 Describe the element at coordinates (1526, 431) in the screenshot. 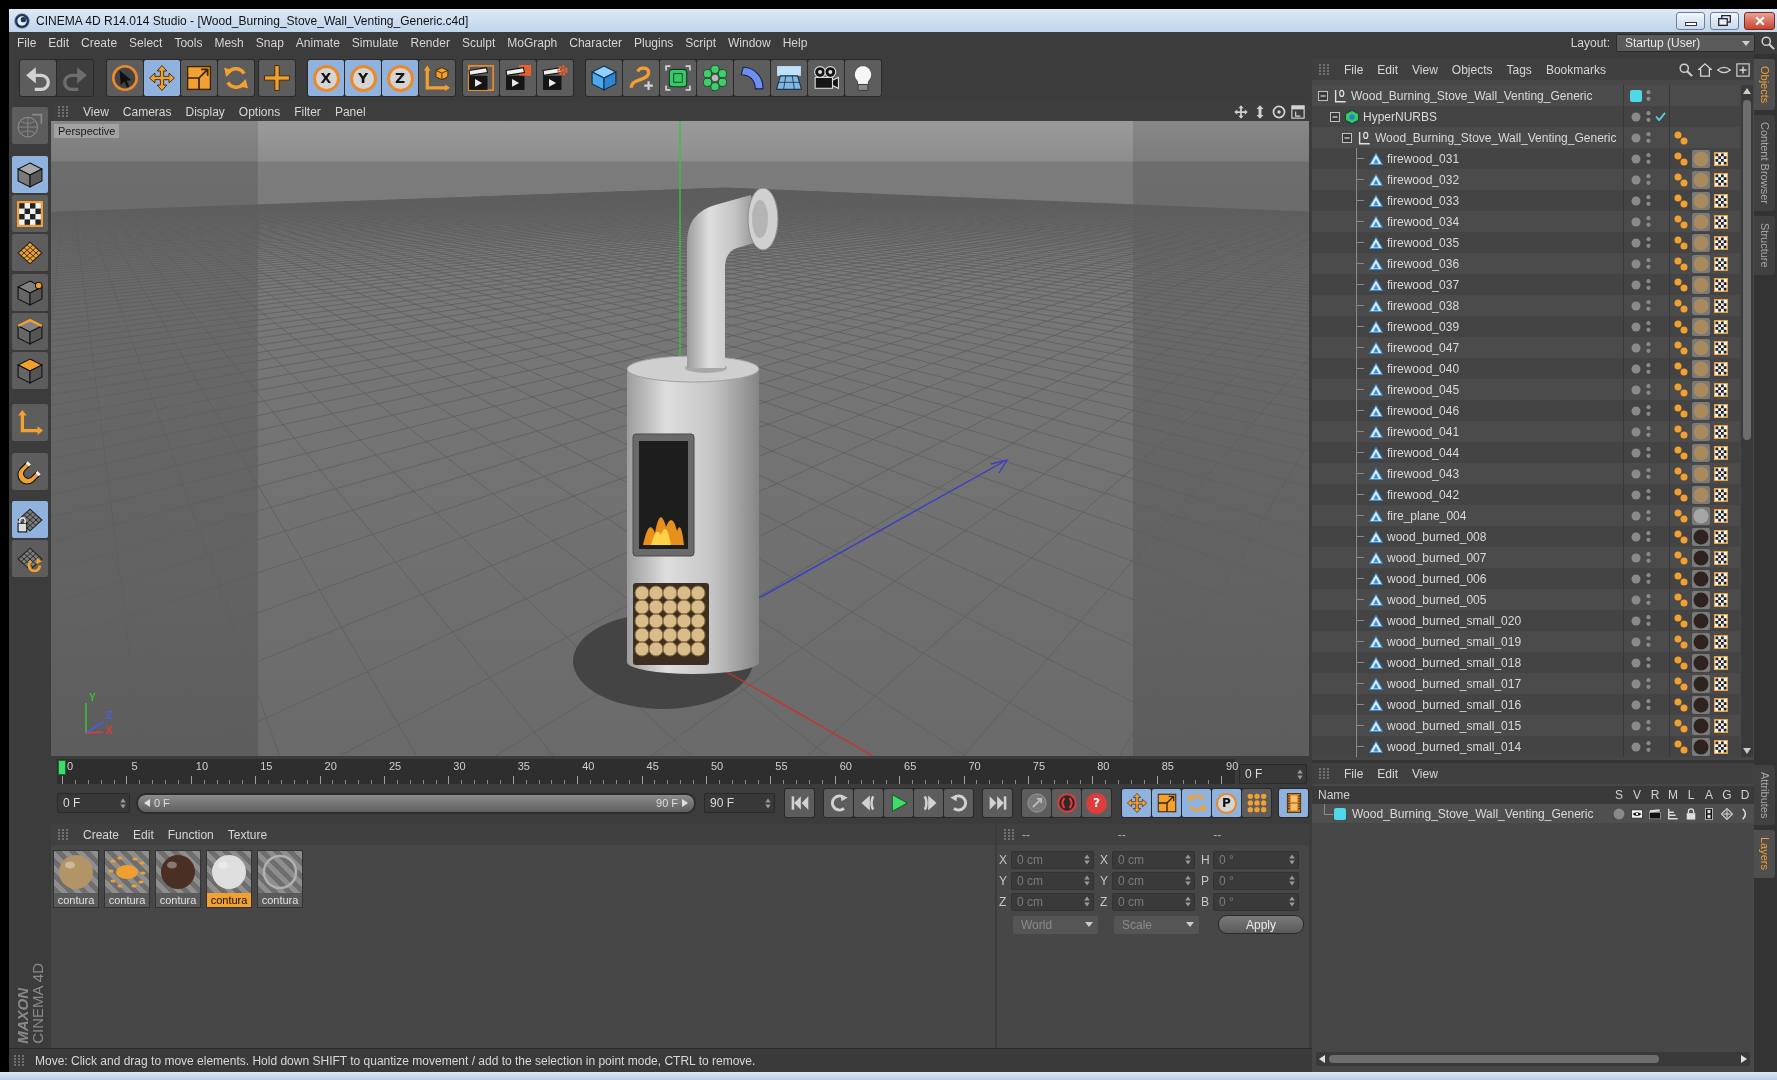

I see `object-row: firewood_041` at that location.